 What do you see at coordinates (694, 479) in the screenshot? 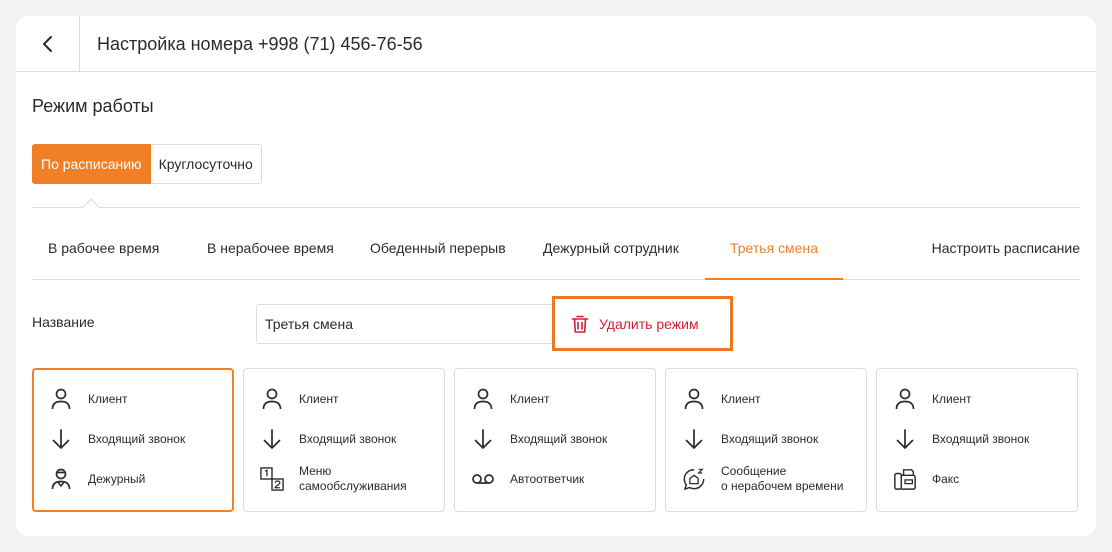
I see `sleep-message-icon` at bounding box center [694, 479].